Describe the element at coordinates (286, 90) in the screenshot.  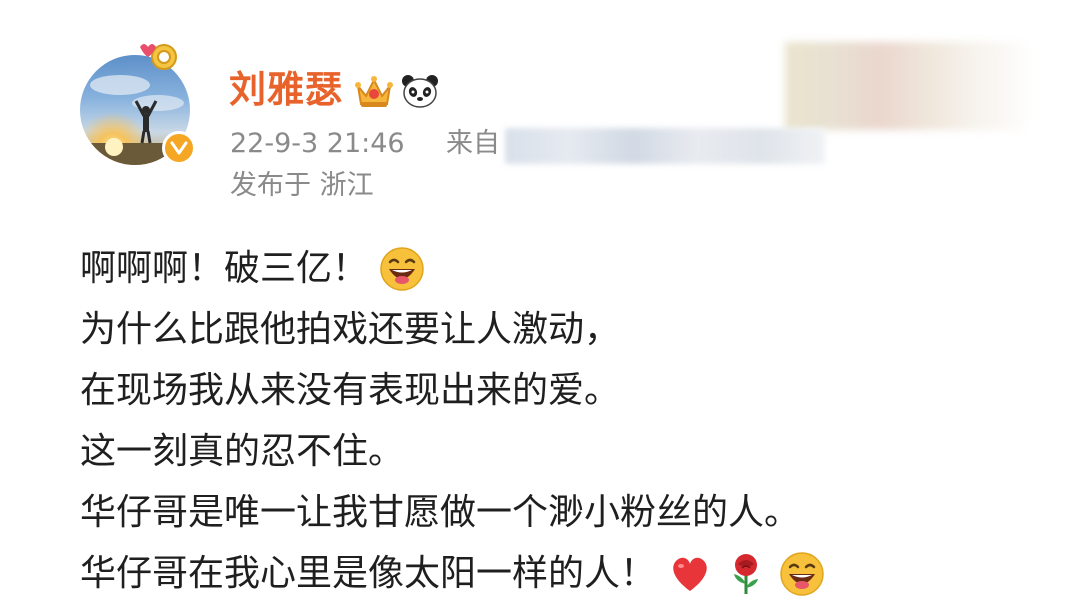
I see `author-name: 刘雅瑟` at that location.